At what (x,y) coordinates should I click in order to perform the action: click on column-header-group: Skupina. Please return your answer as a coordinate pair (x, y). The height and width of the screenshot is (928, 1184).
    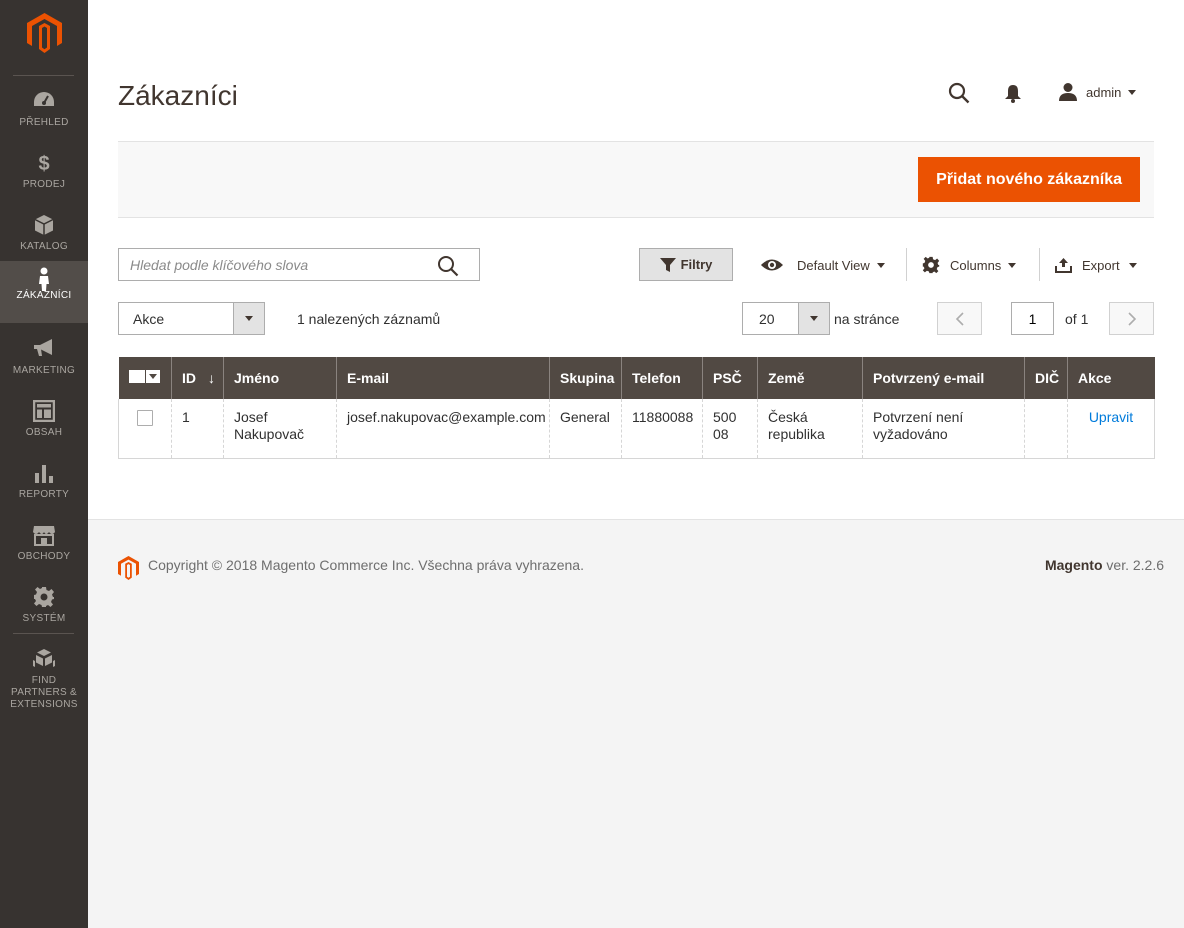
    Looking at the image, I should click on (585, 378).